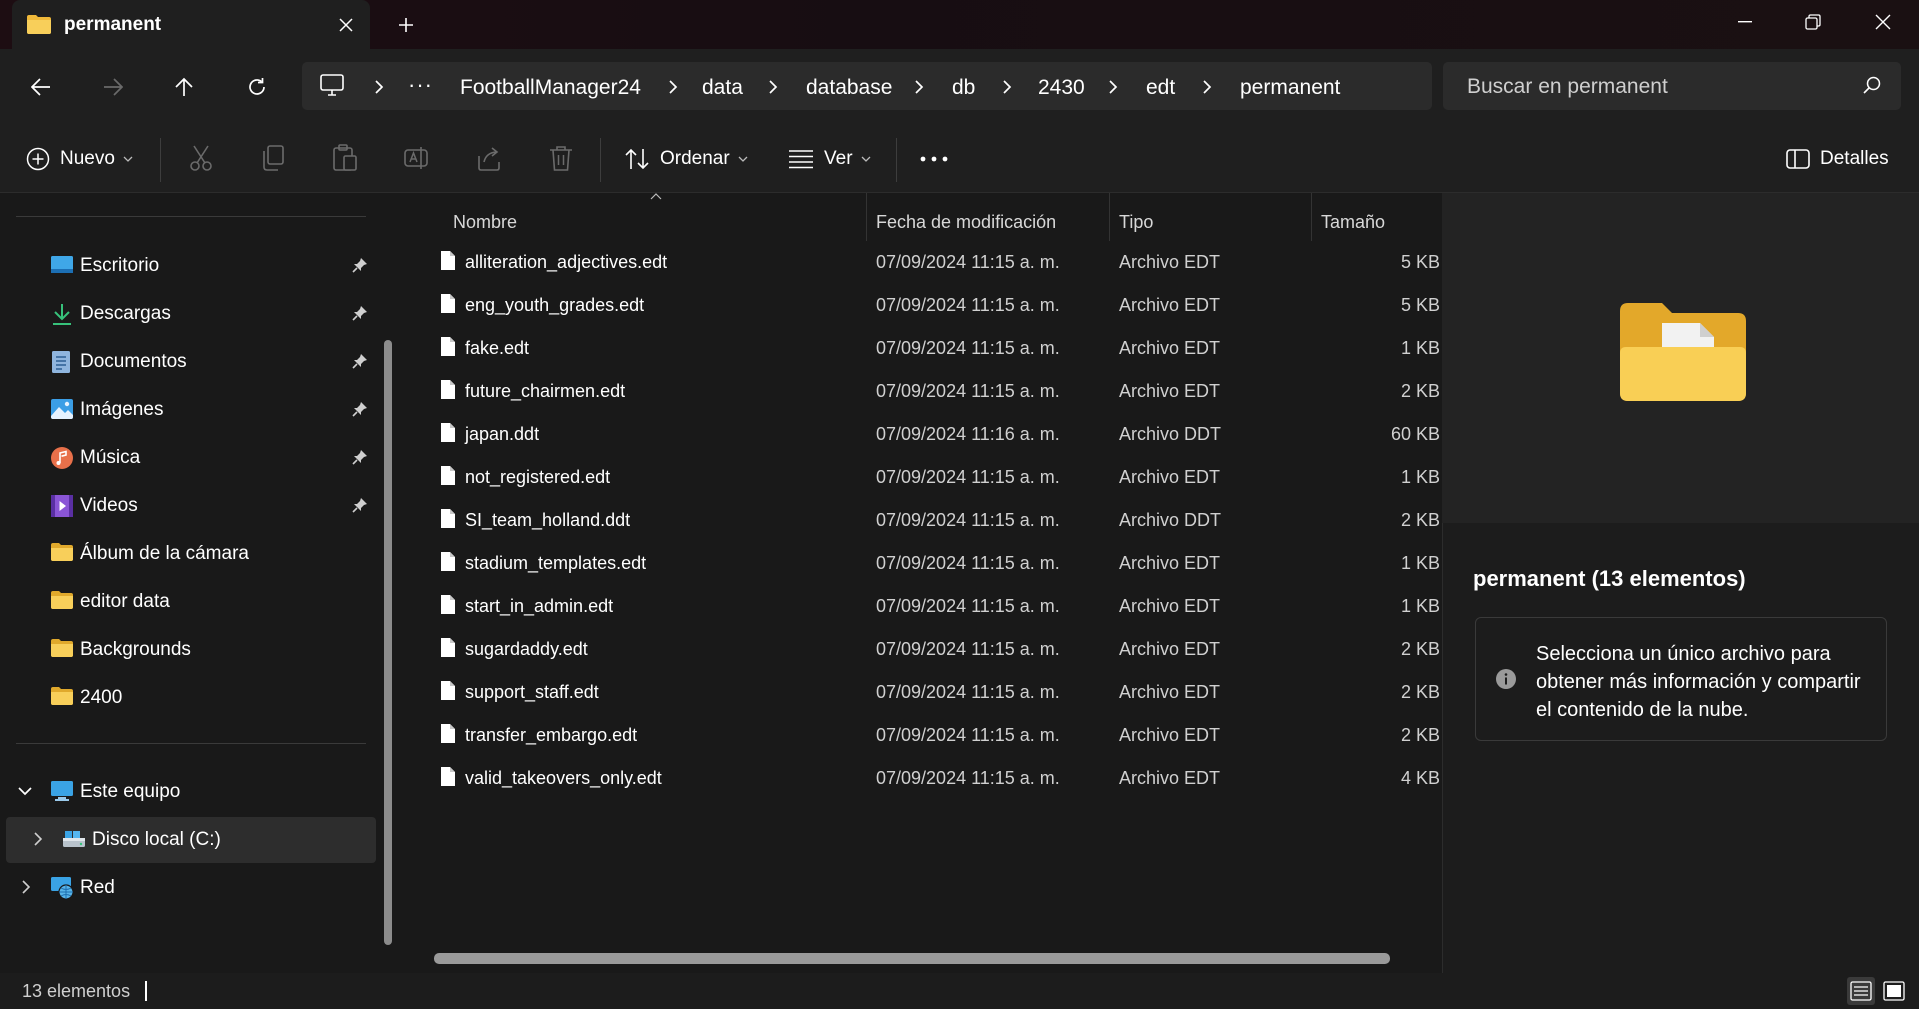 The image size is (1919, 1009). What do you see at coordinates (1813, 22) in the screenshot?
I see `restore-button` at bounding box center [1813, 22].